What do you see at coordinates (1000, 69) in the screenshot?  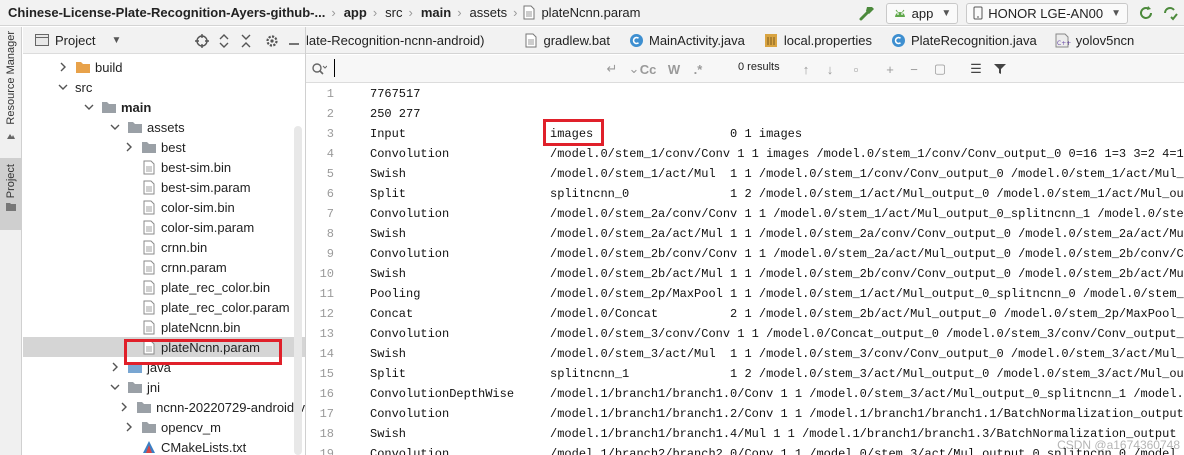 I see `filter-icon` at bounding box center [1000, 69].